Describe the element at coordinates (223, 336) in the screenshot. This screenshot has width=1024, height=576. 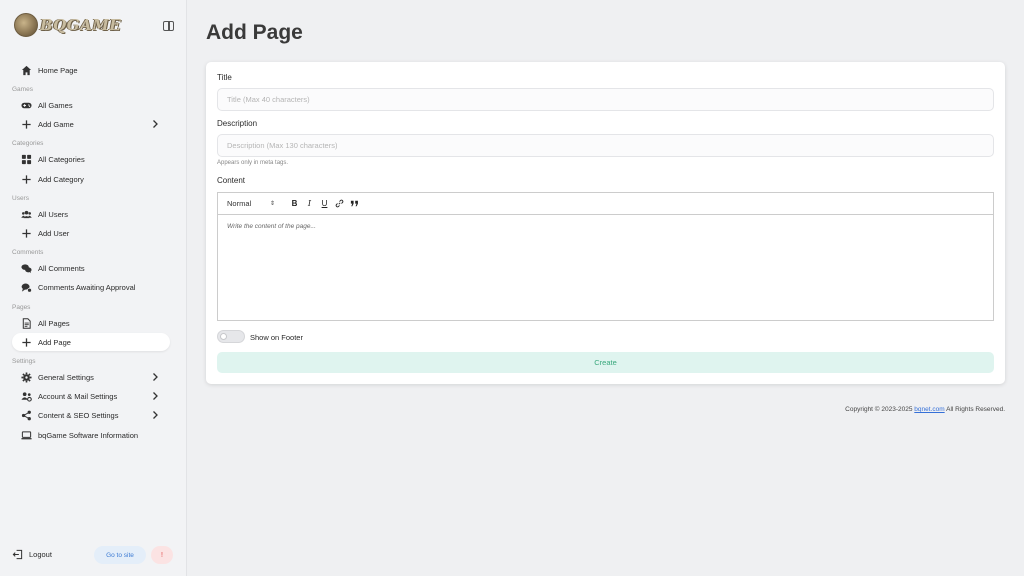
I see `toggle-knob` at that location.